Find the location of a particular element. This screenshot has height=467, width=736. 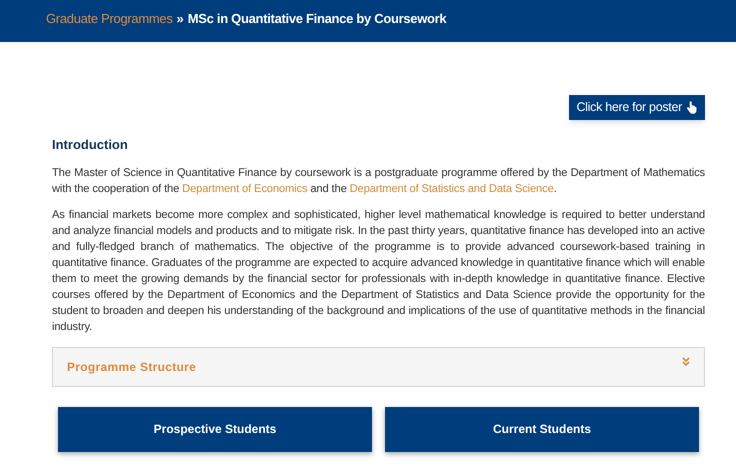

nav-button: Prospective Students is located at coordinates (215, 429).